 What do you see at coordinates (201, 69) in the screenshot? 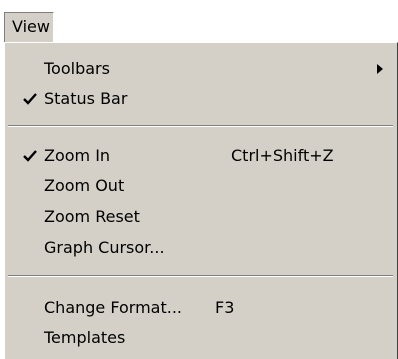
I see `menu-item-toolbars: Toolbars` at bounding box center [201, 69].